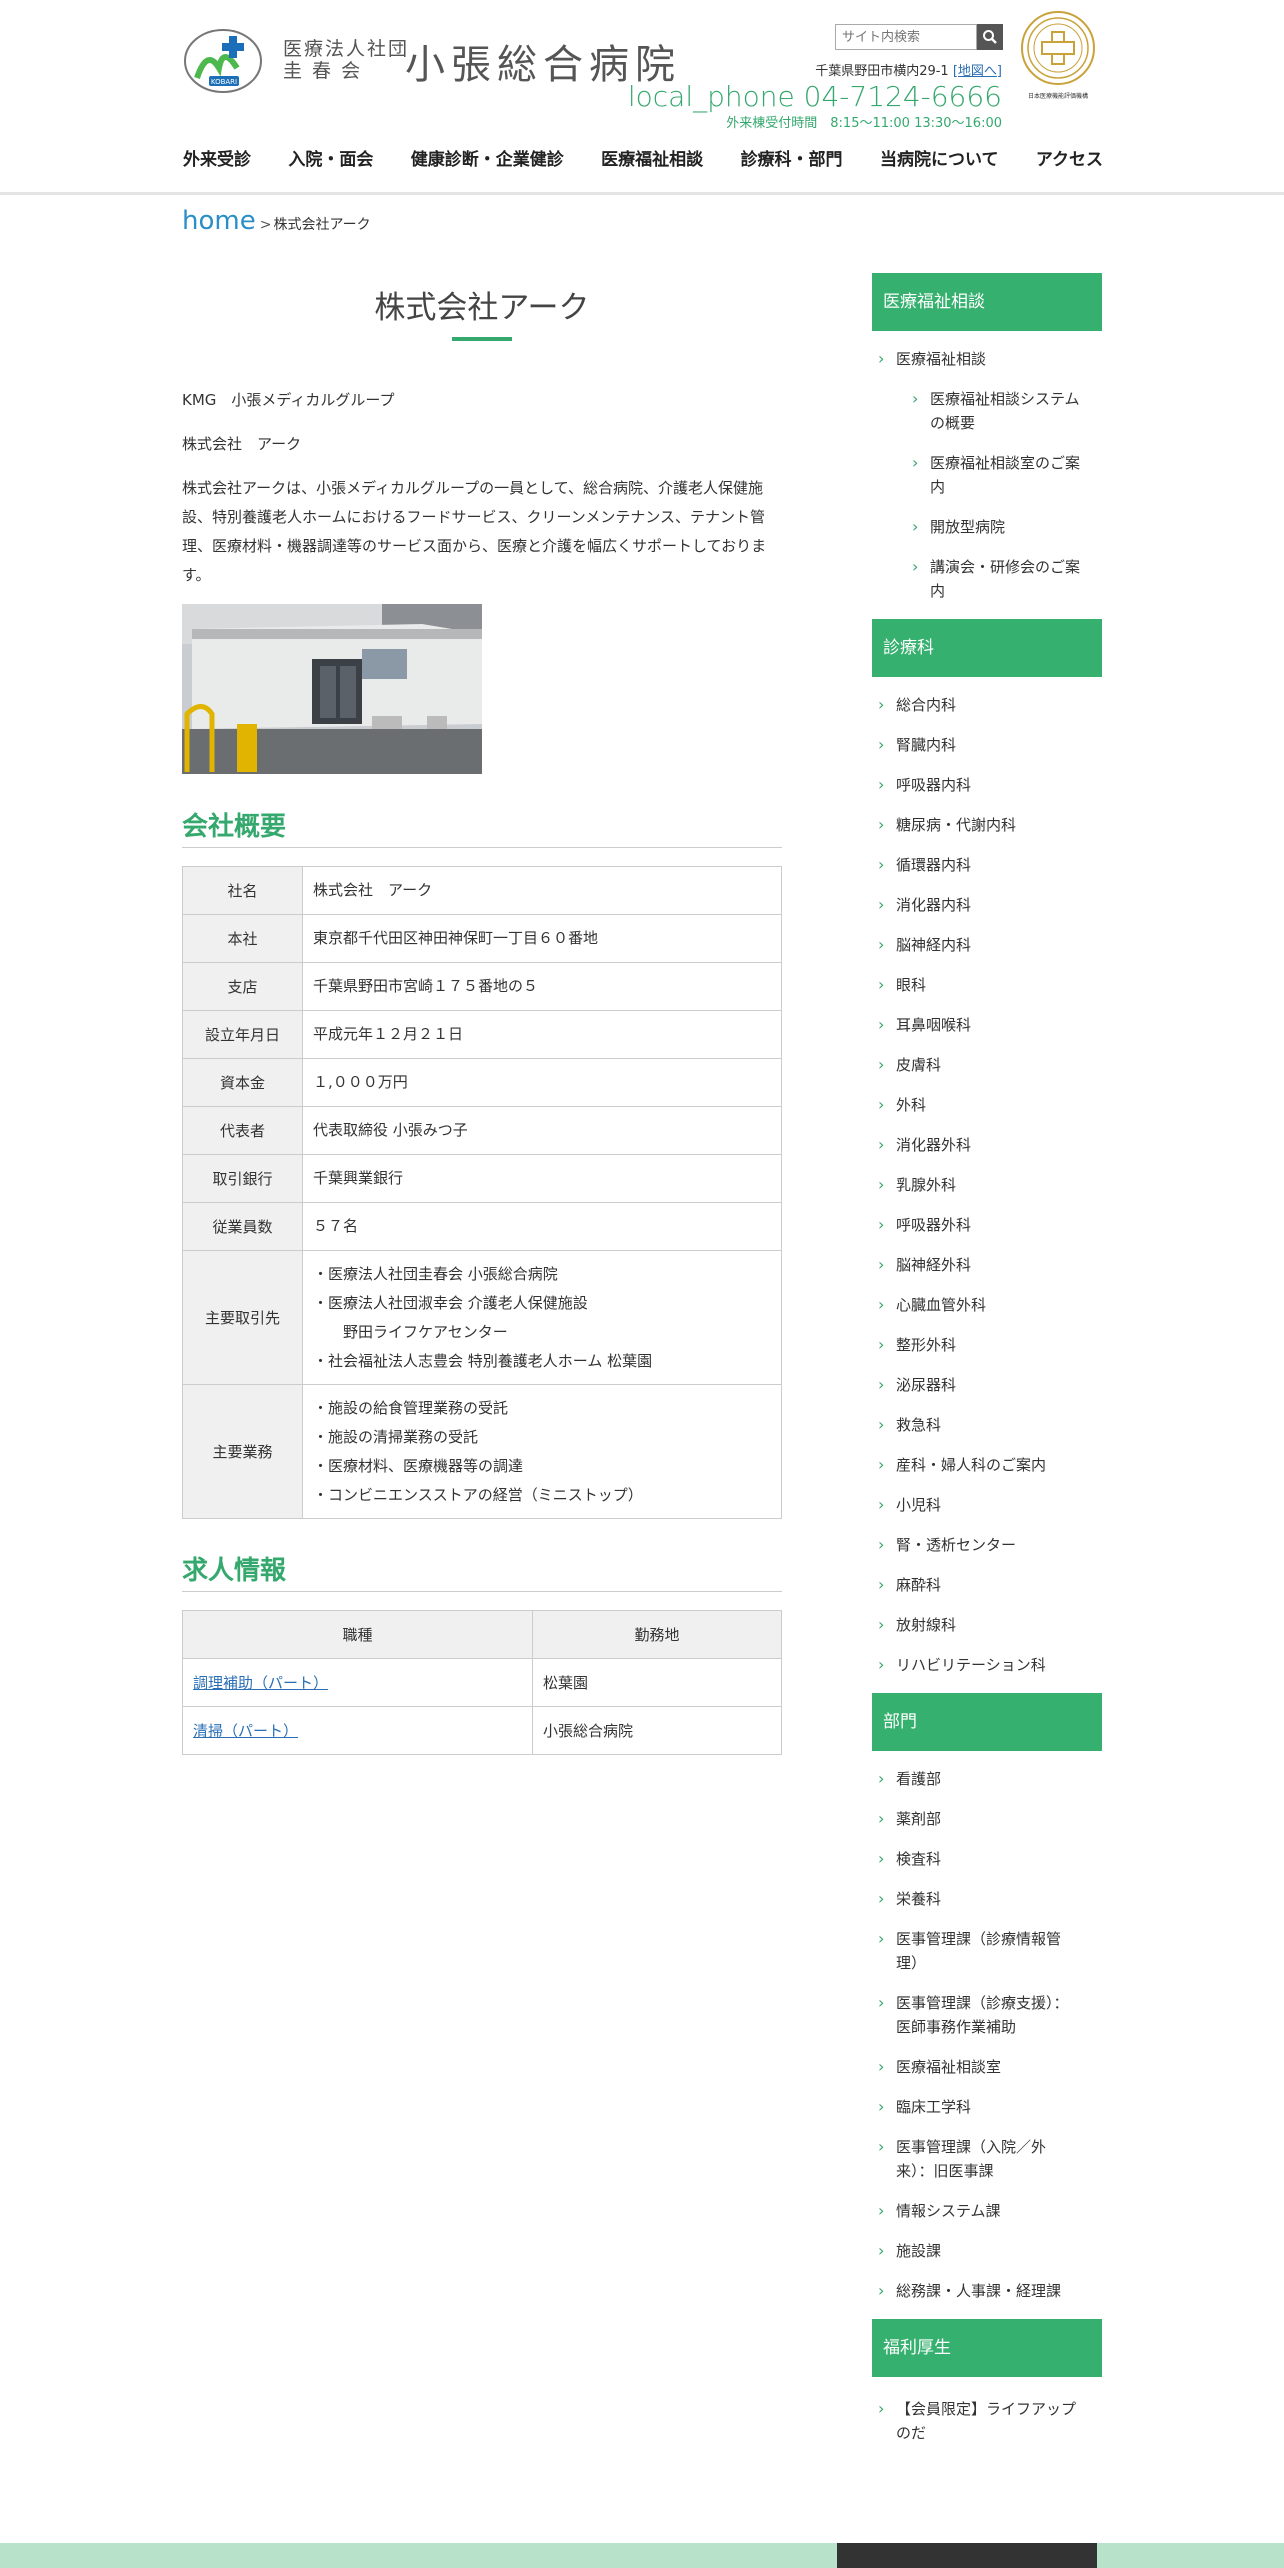 Image resolution: width=1284 pixels, height=2568 pixels. Describe the element at coordinates (987, 1265) in the screenshot. I see `sidebar-item-department: 脳神経外科` at that location.